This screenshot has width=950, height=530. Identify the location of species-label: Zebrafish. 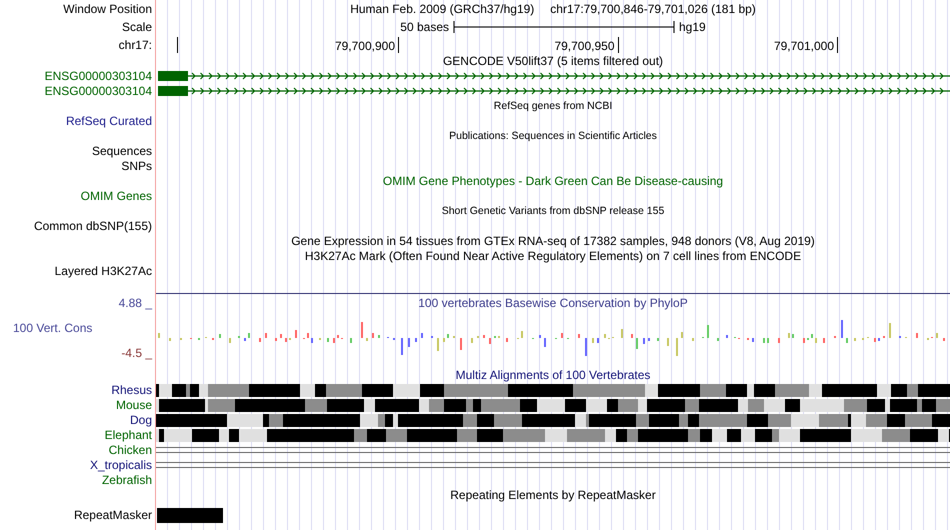
(77, 480).